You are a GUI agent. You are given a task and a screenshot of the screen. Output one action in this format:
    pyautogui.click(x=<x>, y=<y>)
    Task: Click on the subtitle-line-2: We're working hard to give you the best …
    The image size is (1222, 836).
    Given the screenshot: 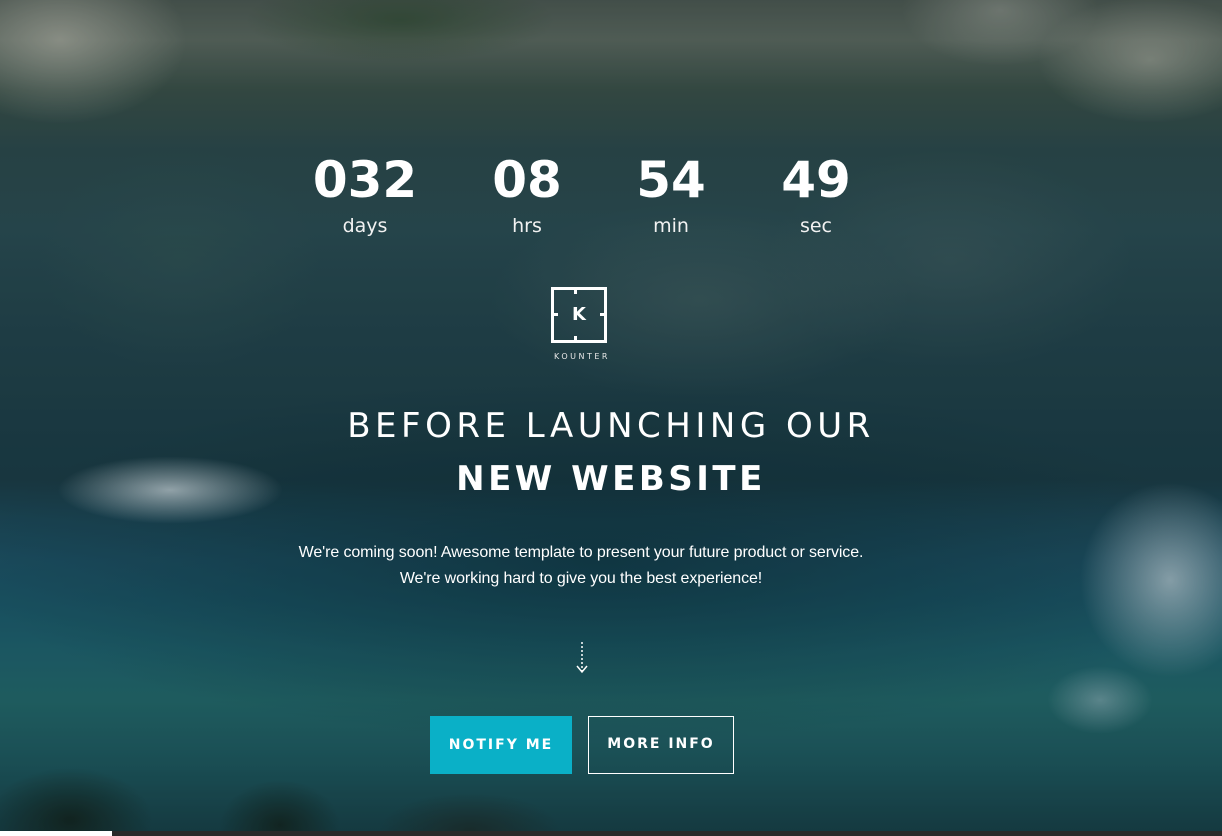 What is the action you would take?
    pyautogui.click(x=581, y=578)
    